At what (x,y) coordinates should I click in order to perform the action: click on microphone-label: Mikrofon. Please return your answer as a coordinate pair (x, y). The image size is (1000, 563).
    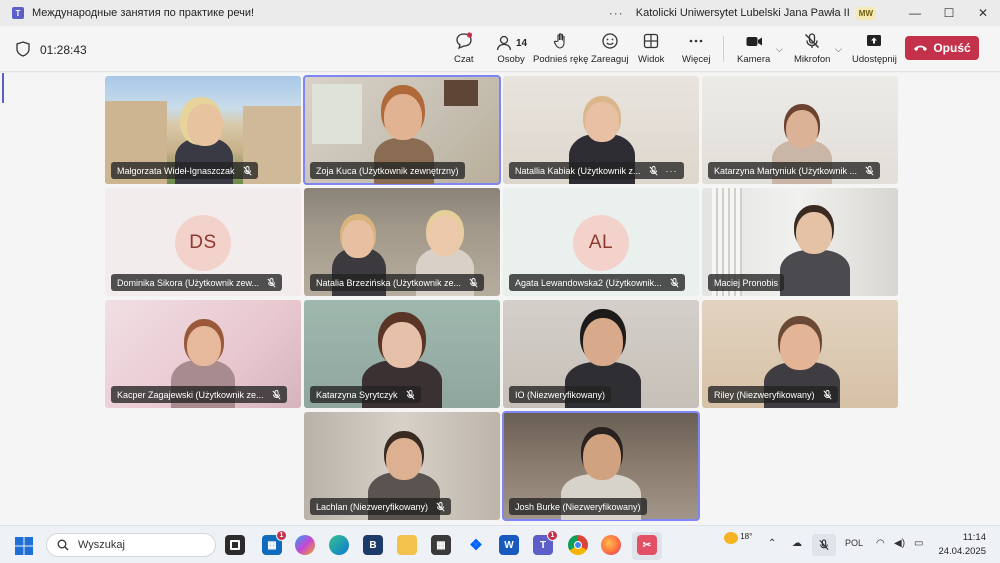
    Looking at the image, I should click on (812, 59).